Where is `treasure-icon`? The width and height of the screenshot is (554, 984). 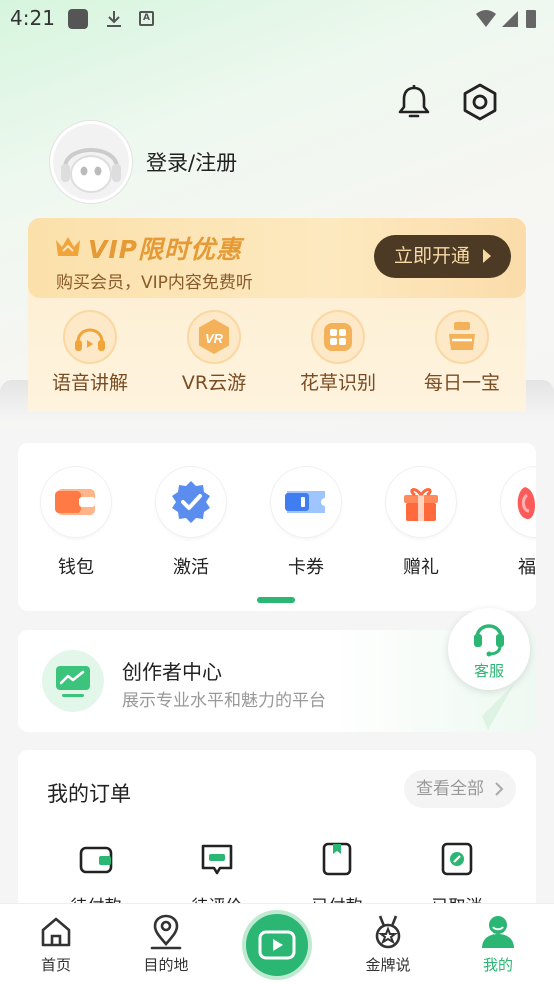 treasure-icon is located at coordinates (462, 337).